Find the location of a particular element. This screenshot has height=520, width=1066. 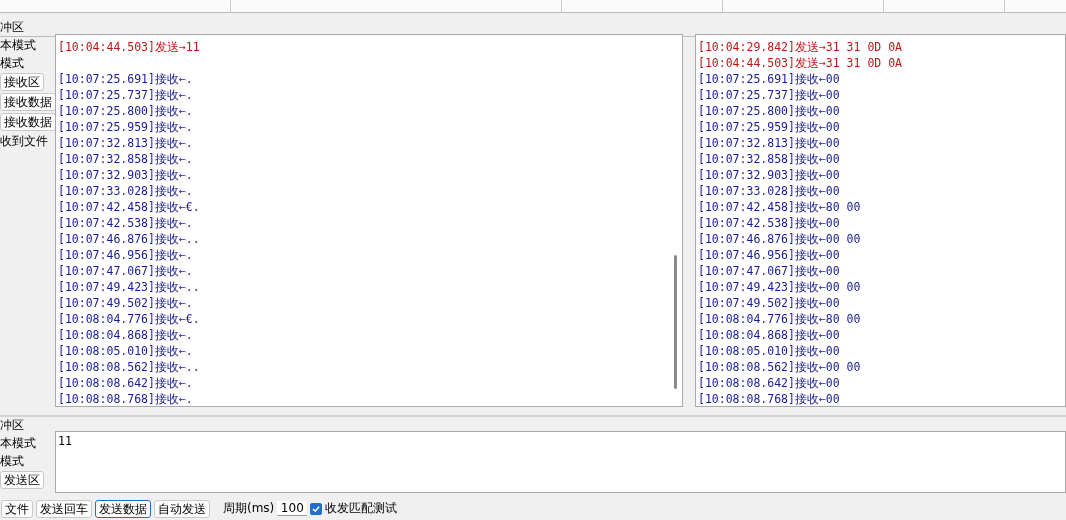

toolbar-button: 发送数据 is located at coordinates (123, 508).